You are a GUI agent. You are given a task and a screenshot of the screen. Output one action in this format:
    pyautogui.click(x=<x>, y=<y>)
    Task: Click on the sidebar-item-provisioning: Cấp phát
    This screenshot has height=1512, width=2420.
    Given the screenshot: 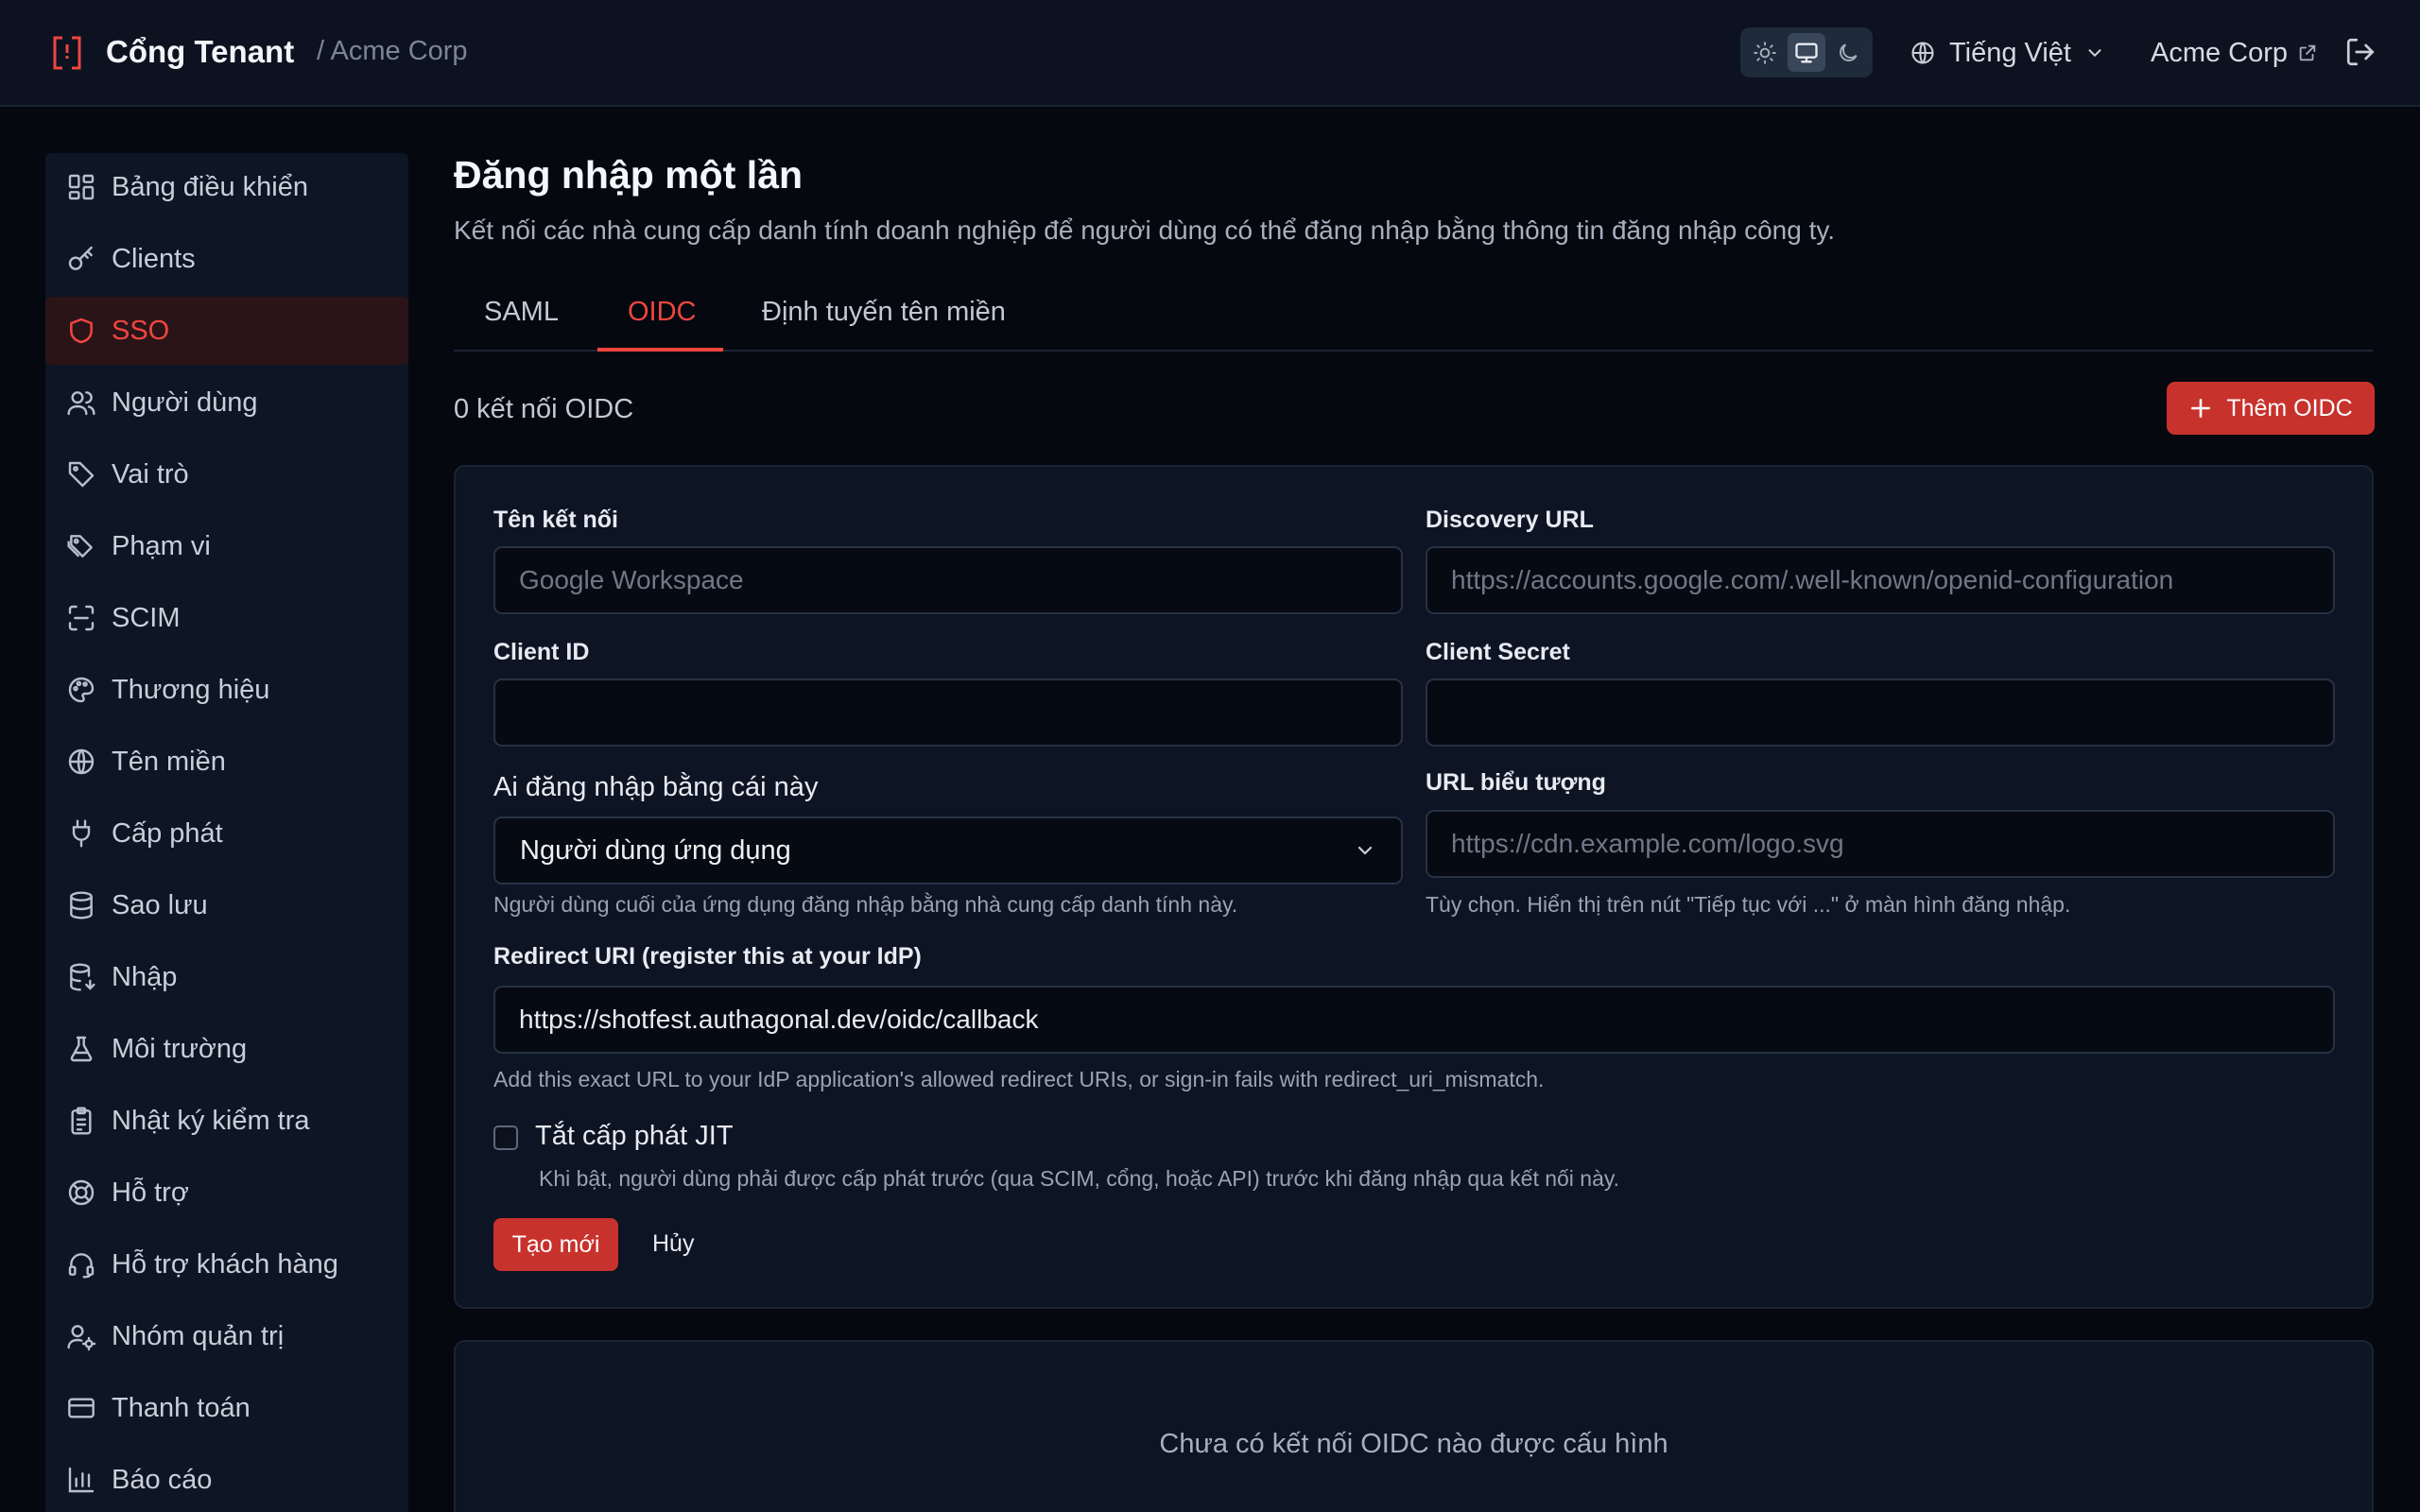 What is the action you would take?
    pyautogui.click(x=226, y=833)
    